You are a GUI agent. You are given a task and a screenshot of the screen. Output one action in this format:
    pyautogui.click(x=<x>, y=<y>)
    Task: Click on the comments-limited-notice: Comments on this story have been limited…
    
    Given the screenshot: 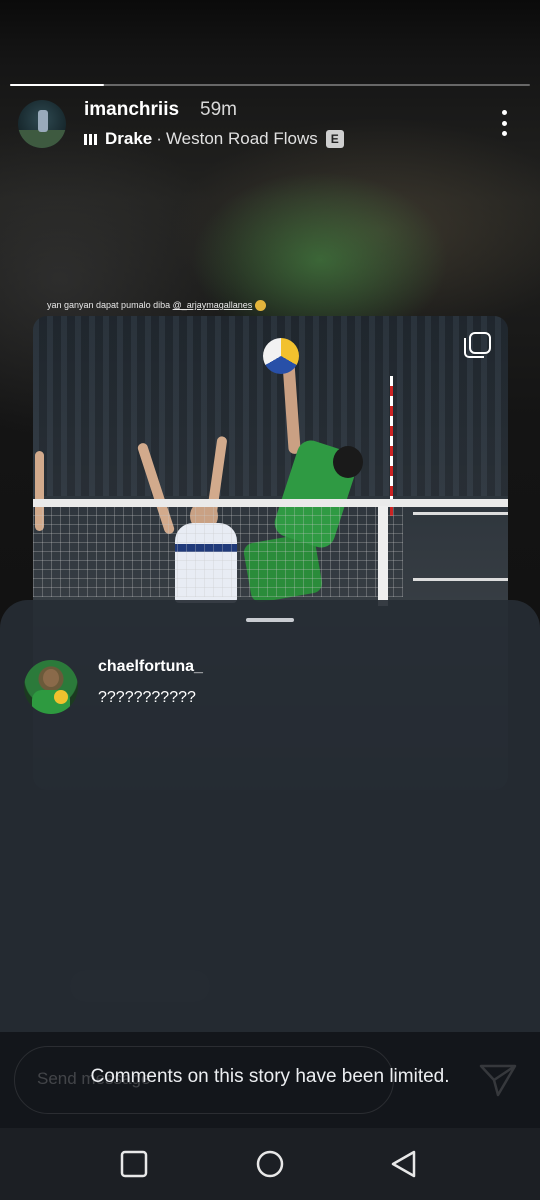 What is the action you would take?
    pyautogui.click(x=270, y=1076)
    